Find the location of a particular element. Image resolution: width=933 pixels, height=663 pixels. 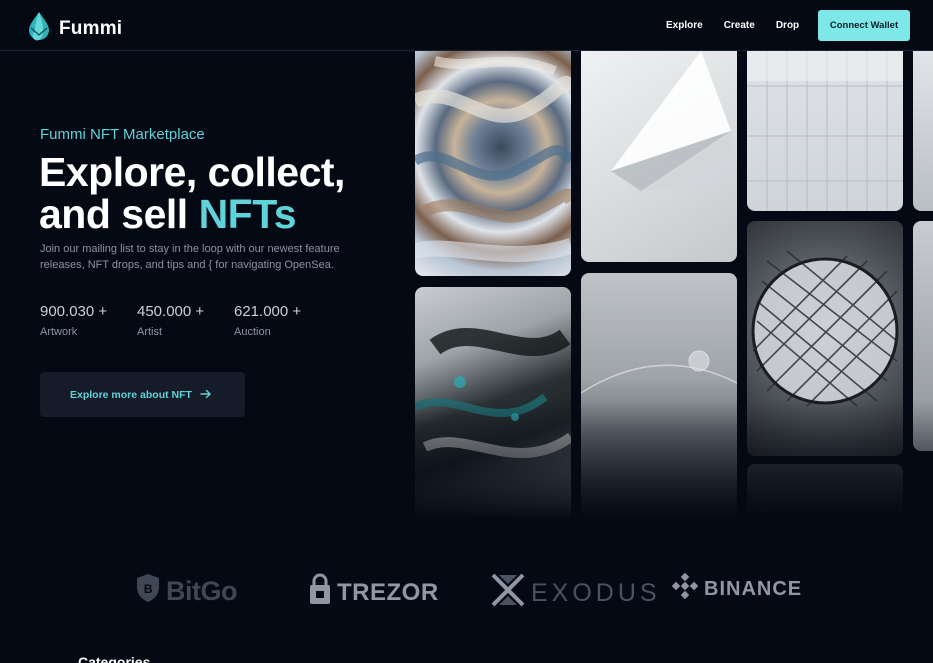

nav-link-explore: Explore is located at coordinates (684, 25).